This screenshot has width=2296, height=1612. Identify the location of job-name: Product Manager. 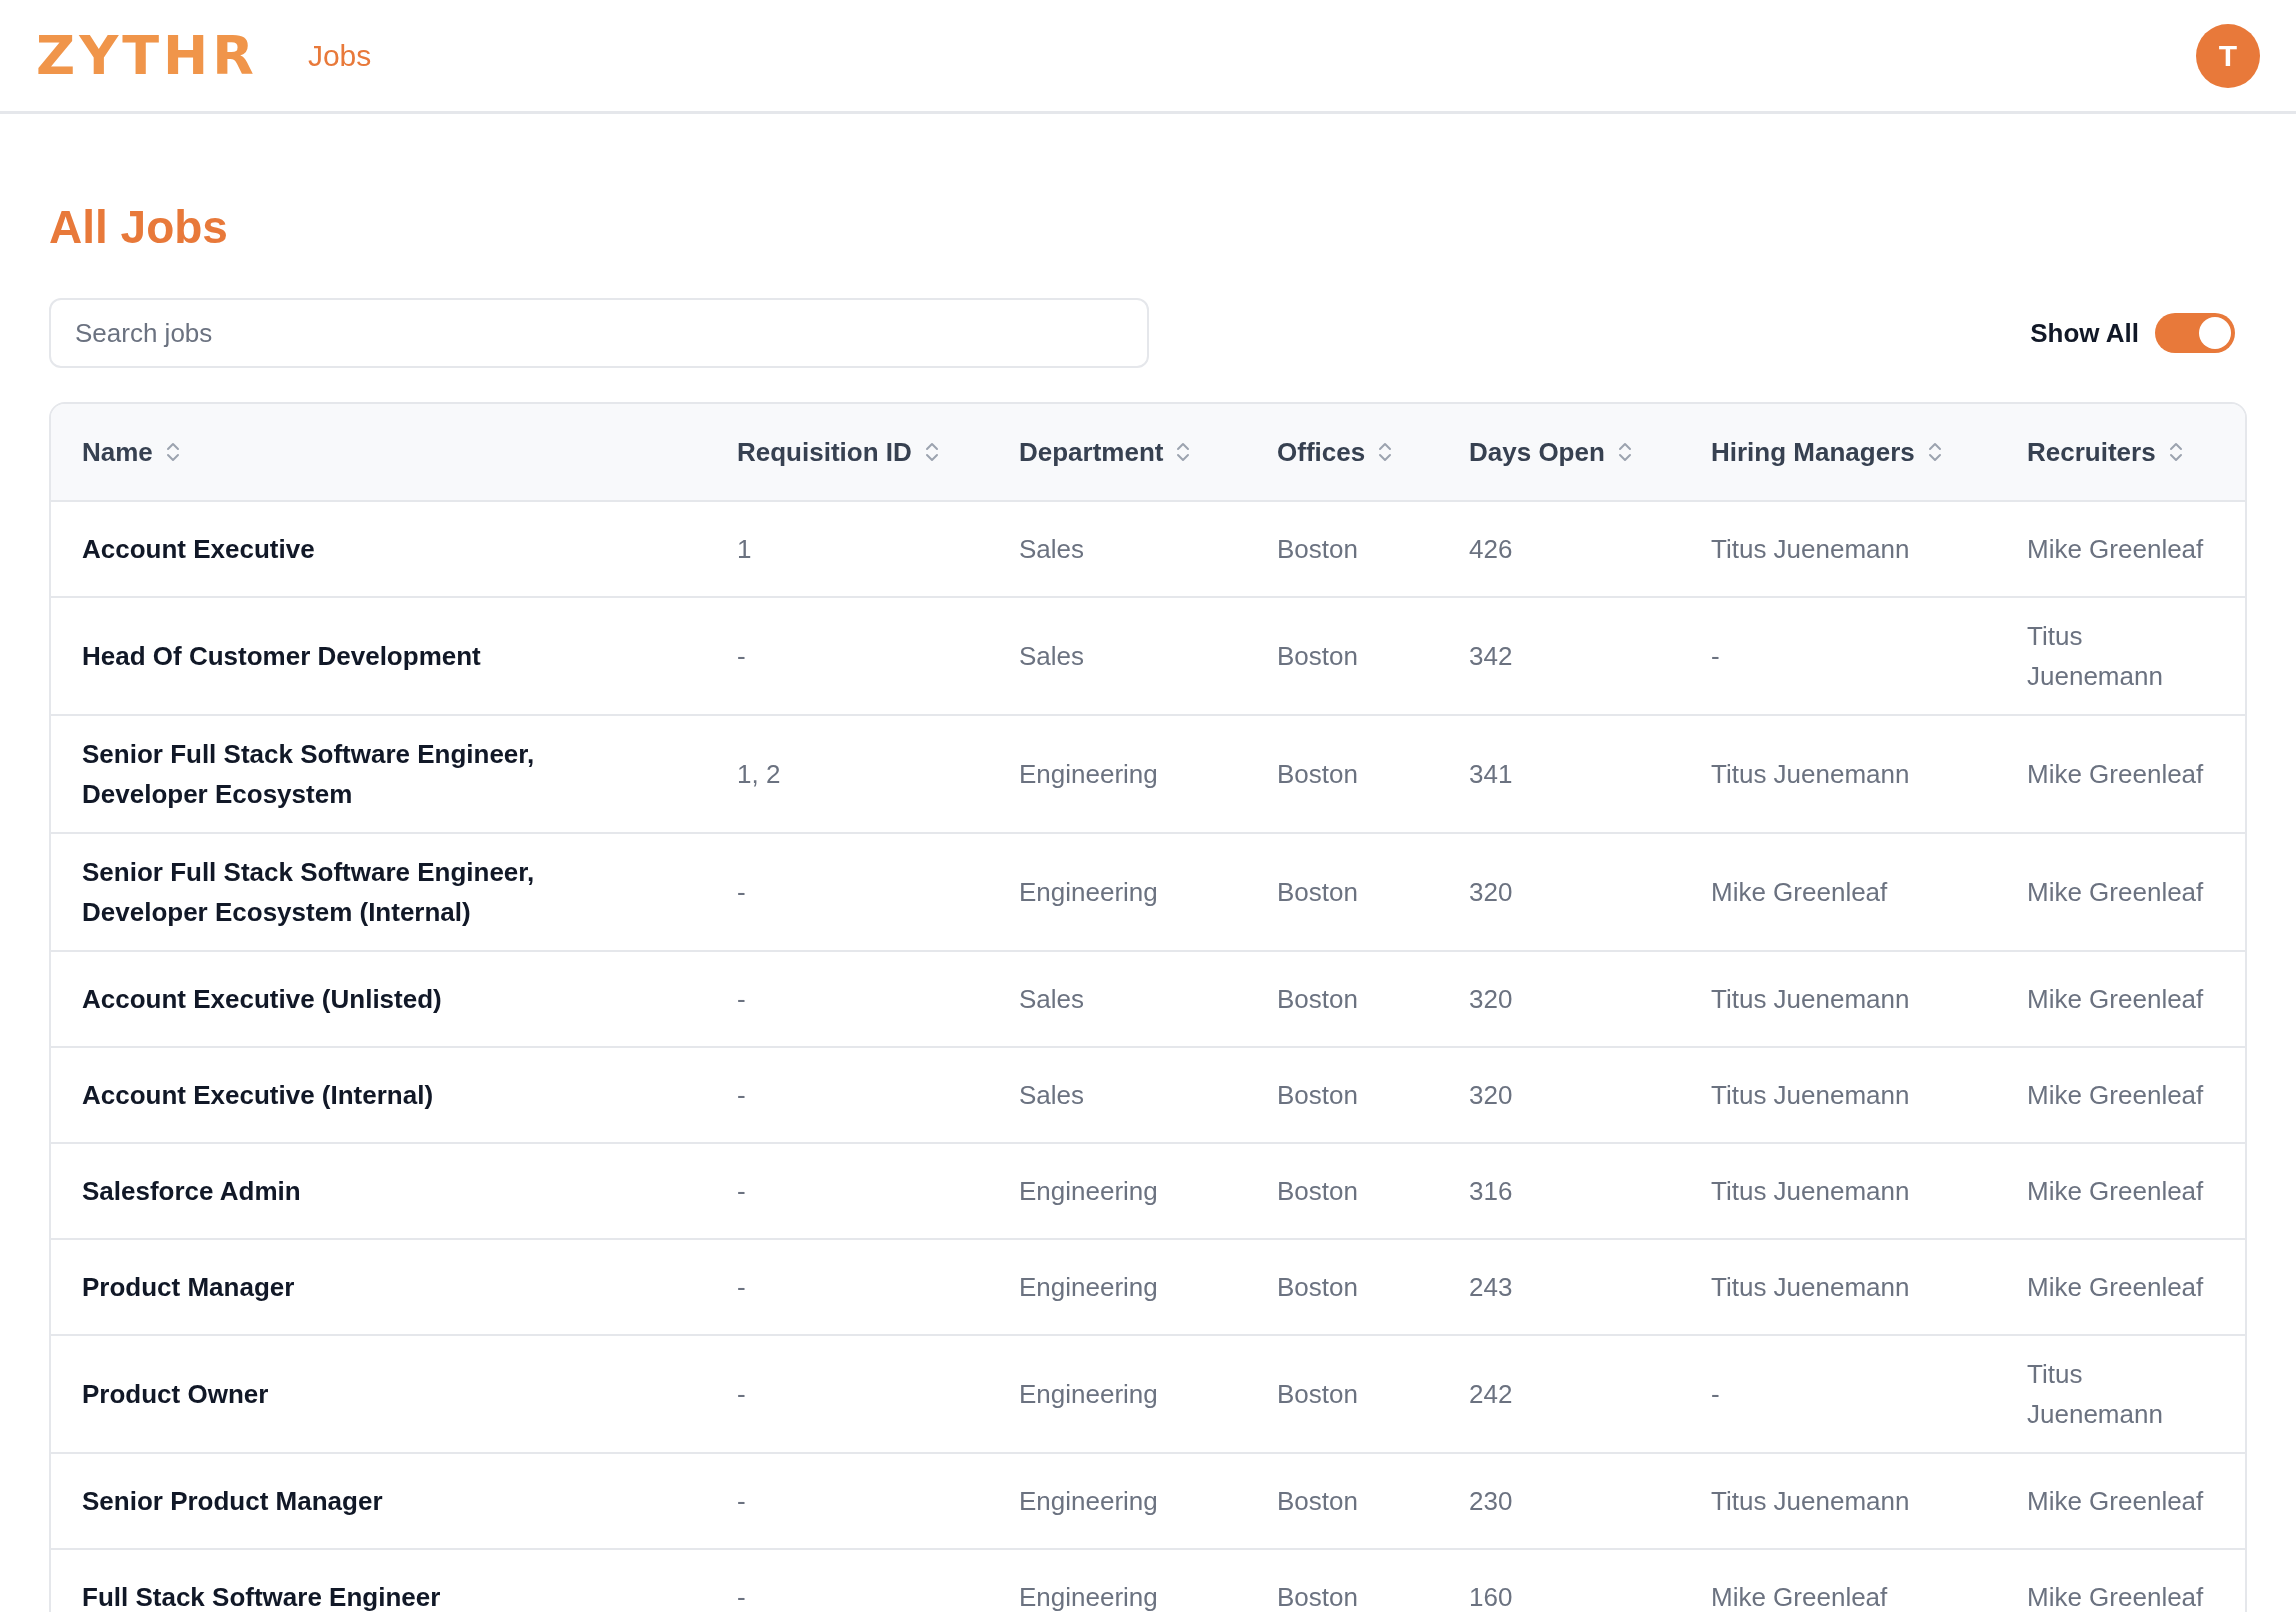
(189, 1287).